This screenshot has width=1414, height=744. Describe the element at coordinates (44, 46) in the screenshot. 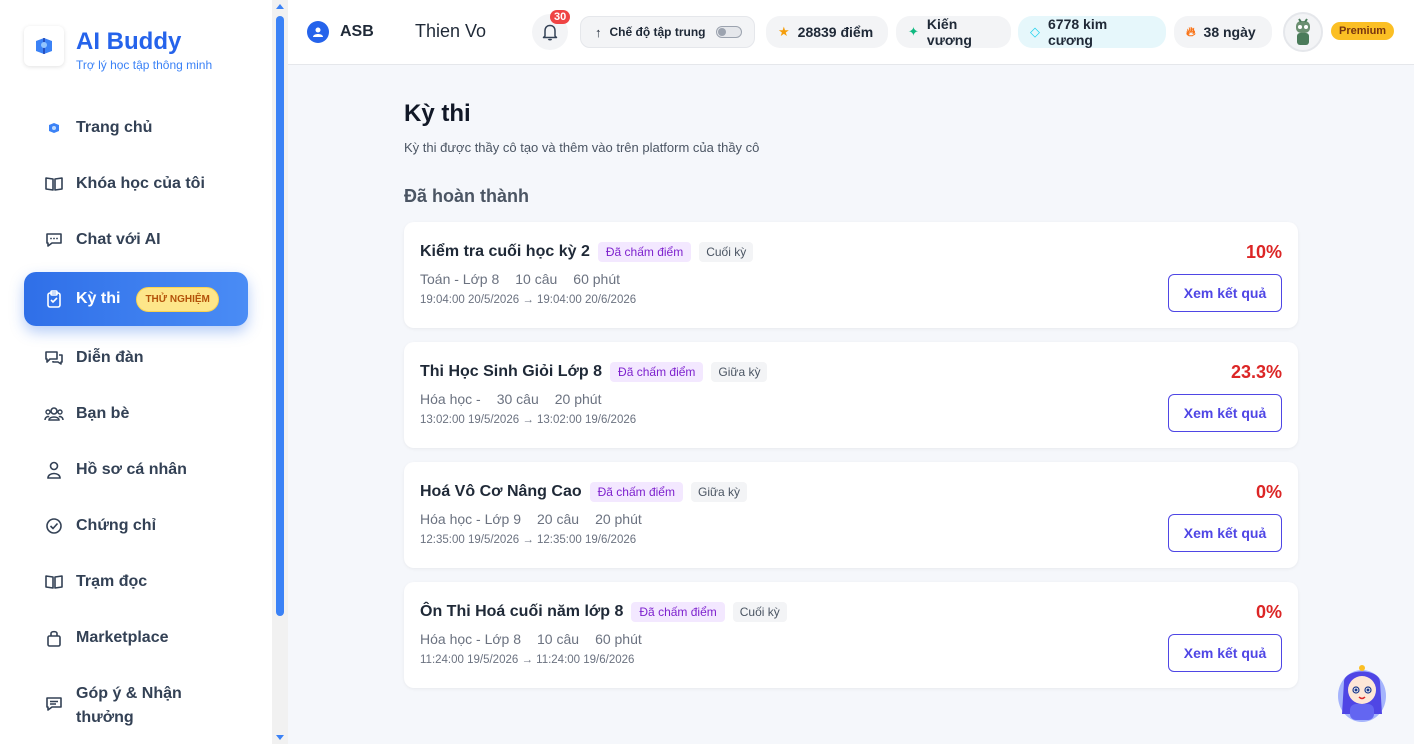

I see `app-logo-icon` at that location.